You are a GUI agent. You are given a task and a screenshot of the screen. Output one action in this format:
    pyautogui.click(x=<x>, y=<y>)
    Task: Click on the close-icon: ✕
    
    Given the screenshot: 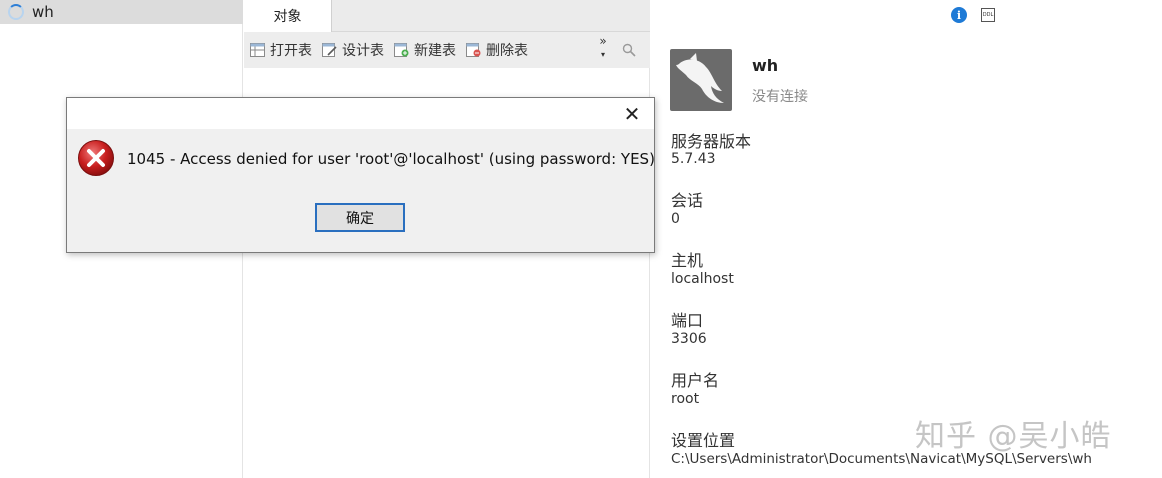 What is the action you would take?
    pyautogui.click(x=632, y=114)
    